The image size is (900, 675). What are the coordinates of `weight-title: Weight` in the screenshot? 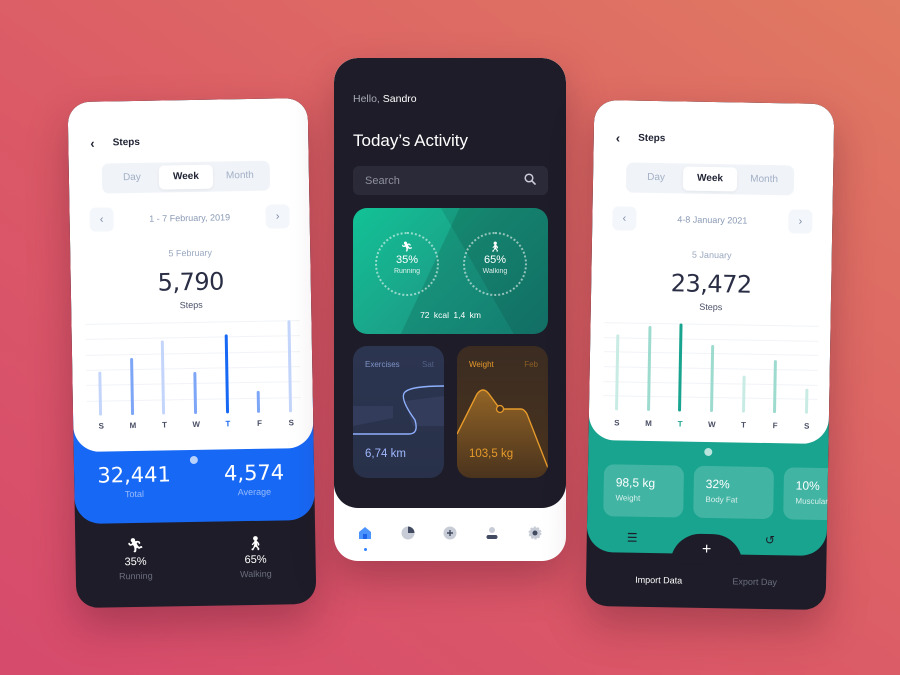 It's located at (481, 364).